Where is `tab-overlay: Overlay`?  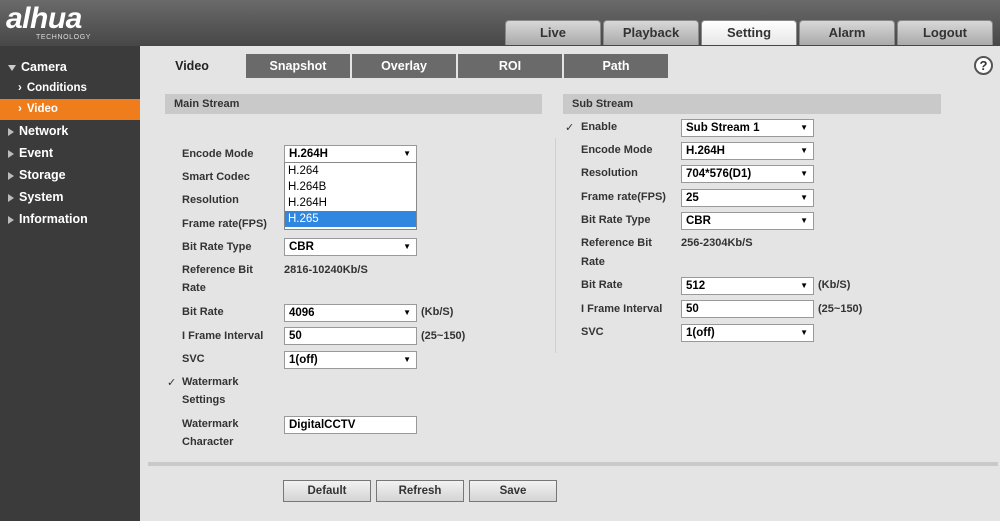
tab-overlay: Overlay is located at coordinates (404, 66).